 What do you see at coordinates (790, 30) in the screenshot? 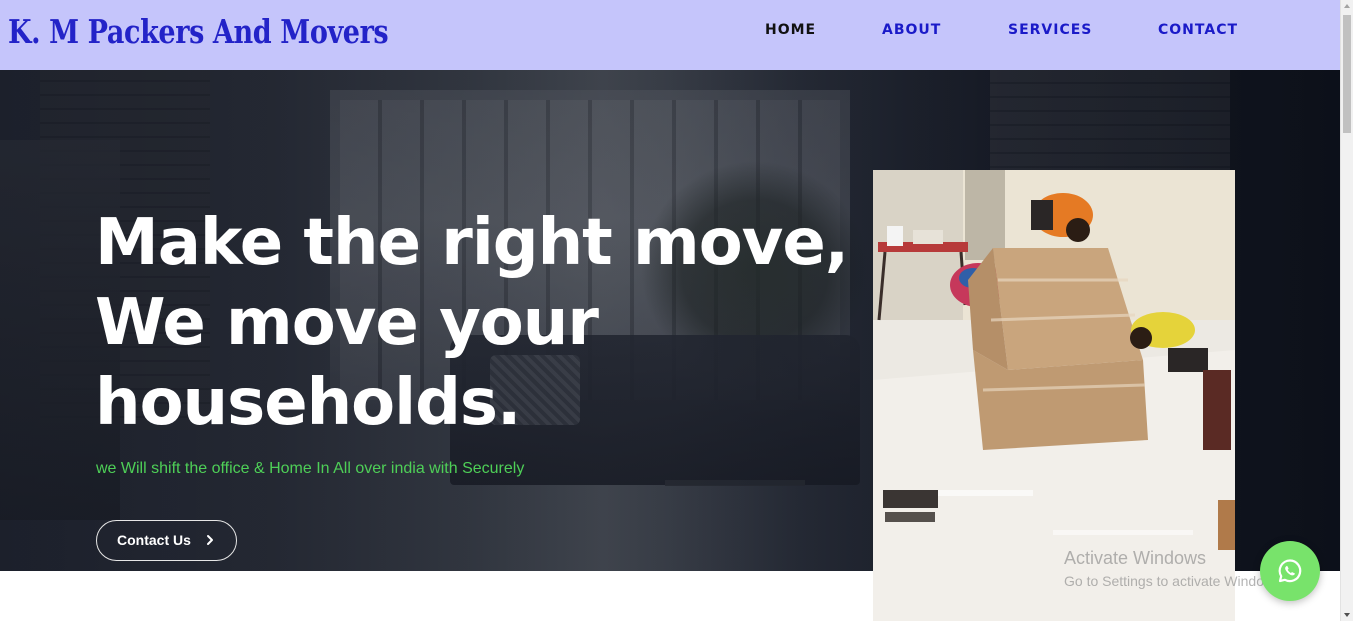
I see `nav-home: HOME` at bounding box center [790, 30].